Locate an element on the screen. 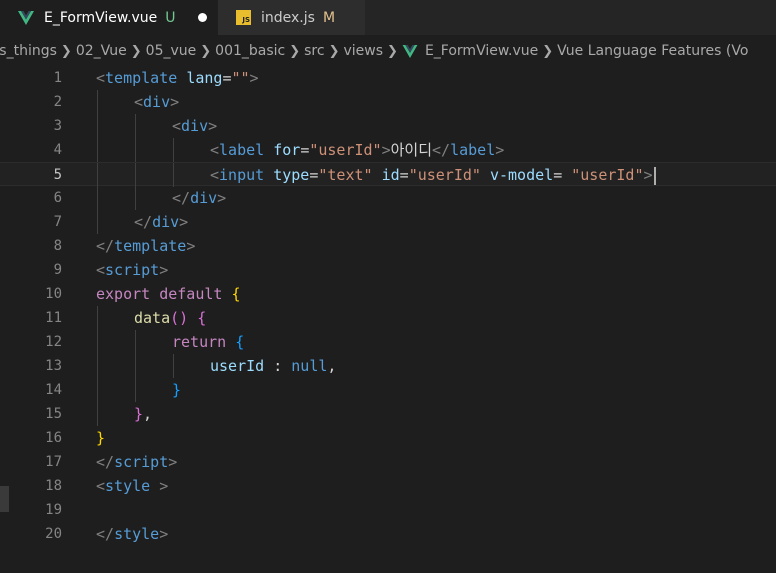 This screenshot has width=776, height=573. token: "userId" is located at coordinates (444, 175).